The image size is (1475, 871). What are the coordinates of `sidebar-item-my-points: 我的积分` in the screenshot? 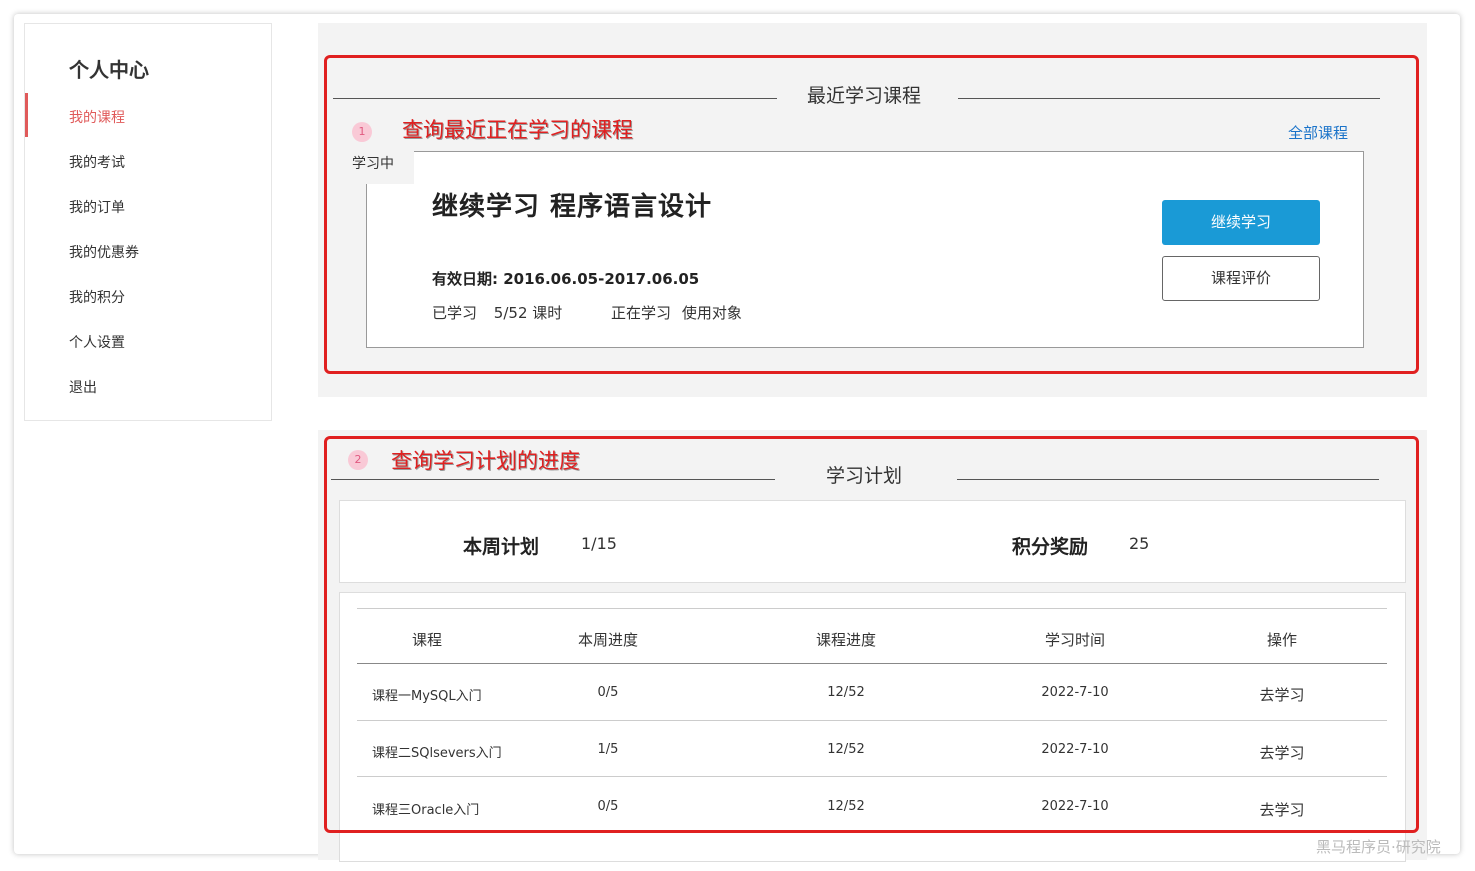 It's located at (97, 297).